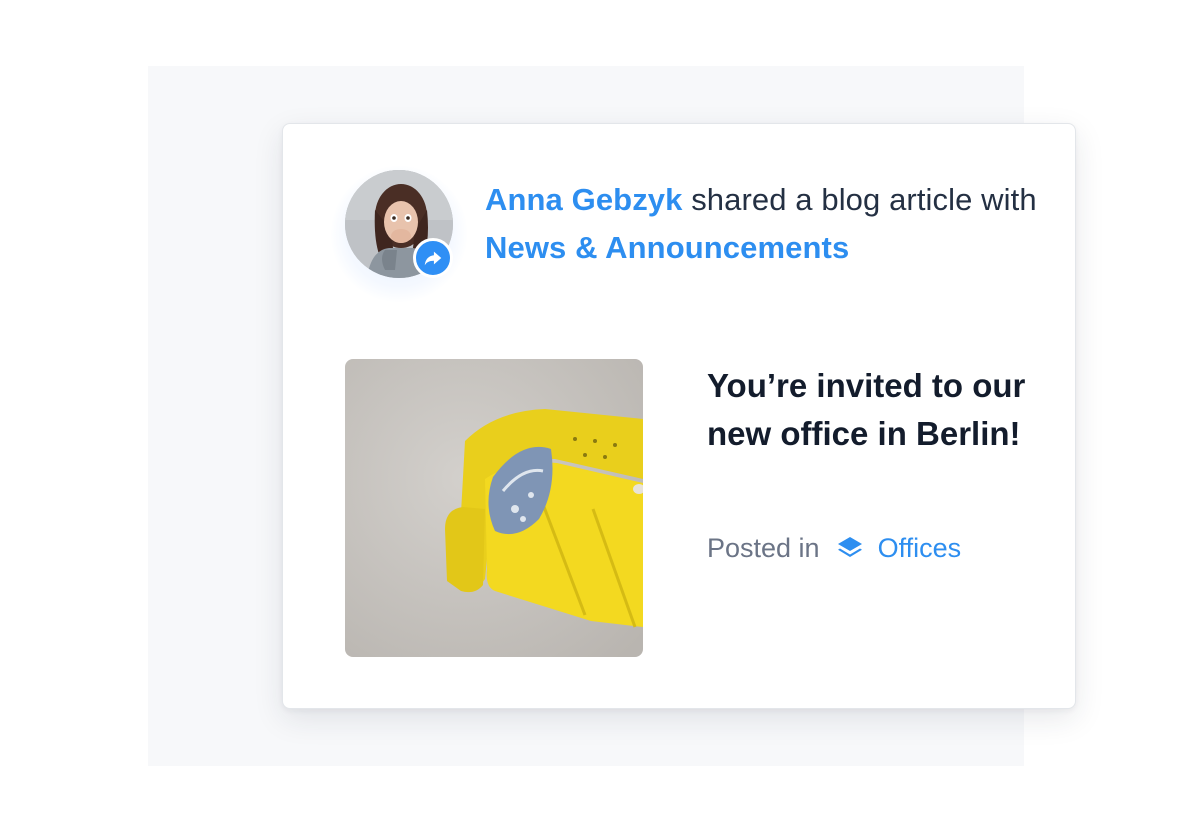  What do you see at coordinates (859, 199) in the screenshot?
I see `action-text: shared a blog article with` at bounding box center [859, 199].